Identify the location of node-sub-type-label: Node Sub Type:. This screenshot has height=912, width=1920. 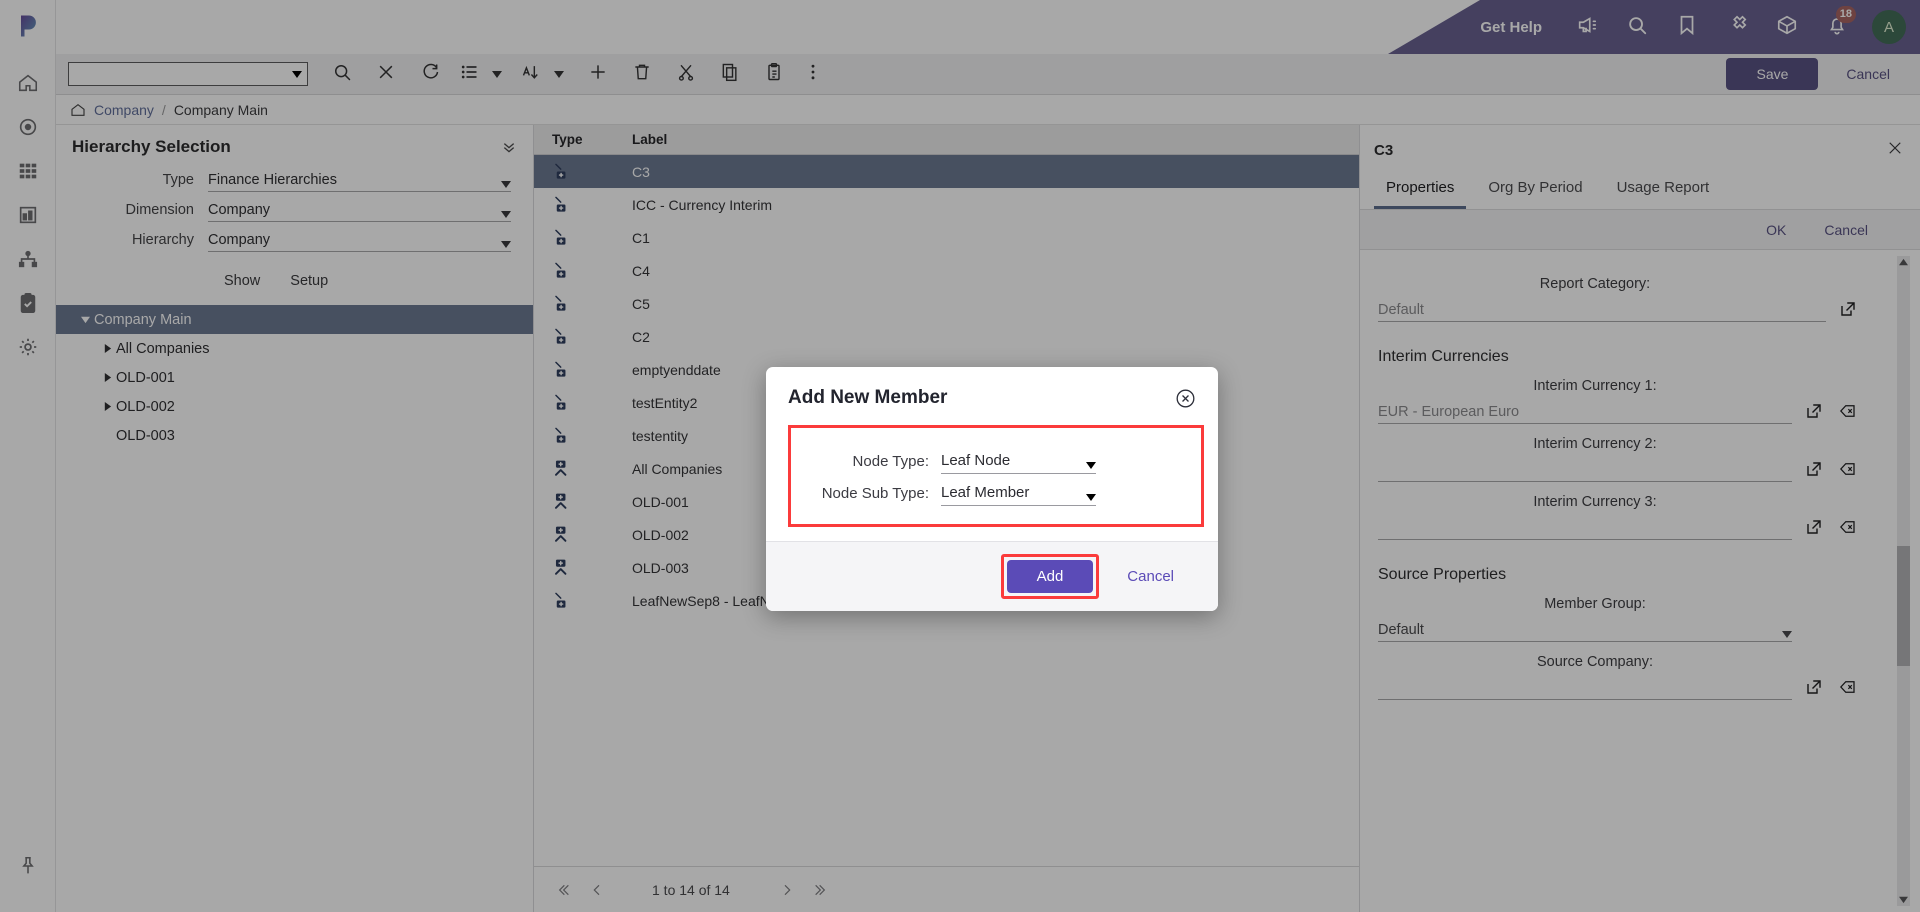
(875, 493).